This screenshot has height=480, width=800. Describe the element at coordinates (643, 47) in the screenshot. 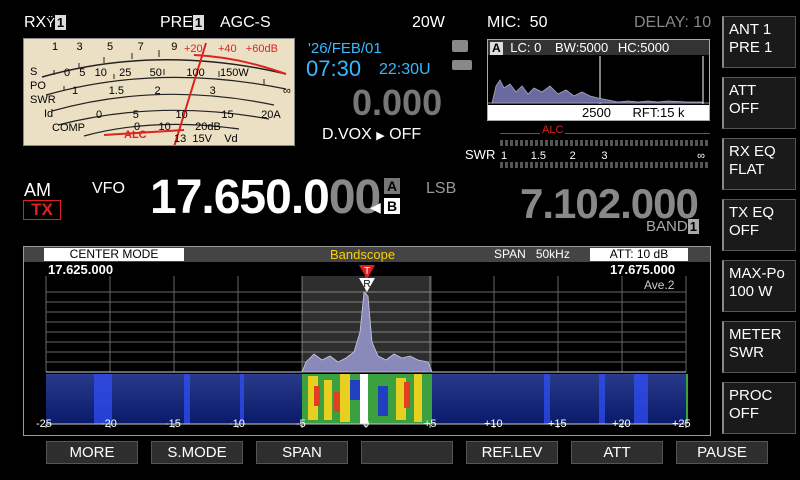

I see `filter-hc: HC:5000` at that location.